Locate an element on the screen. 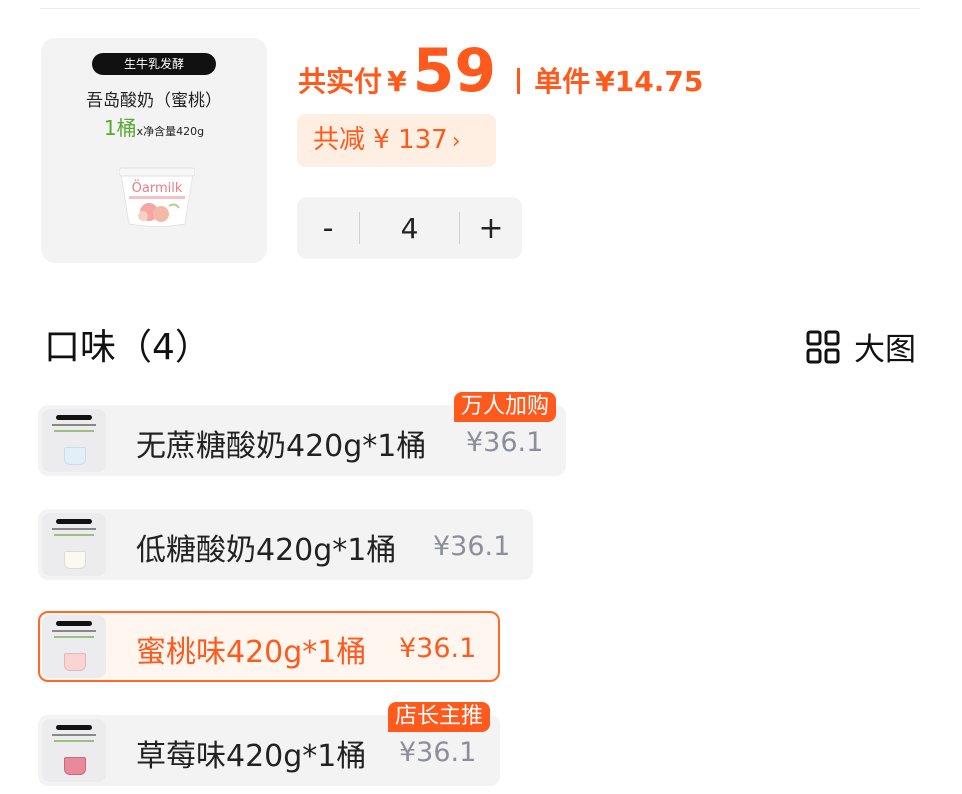 This screenshot has height=794, width=962. unit-label: 单件 is located at coordinates (562, 81).